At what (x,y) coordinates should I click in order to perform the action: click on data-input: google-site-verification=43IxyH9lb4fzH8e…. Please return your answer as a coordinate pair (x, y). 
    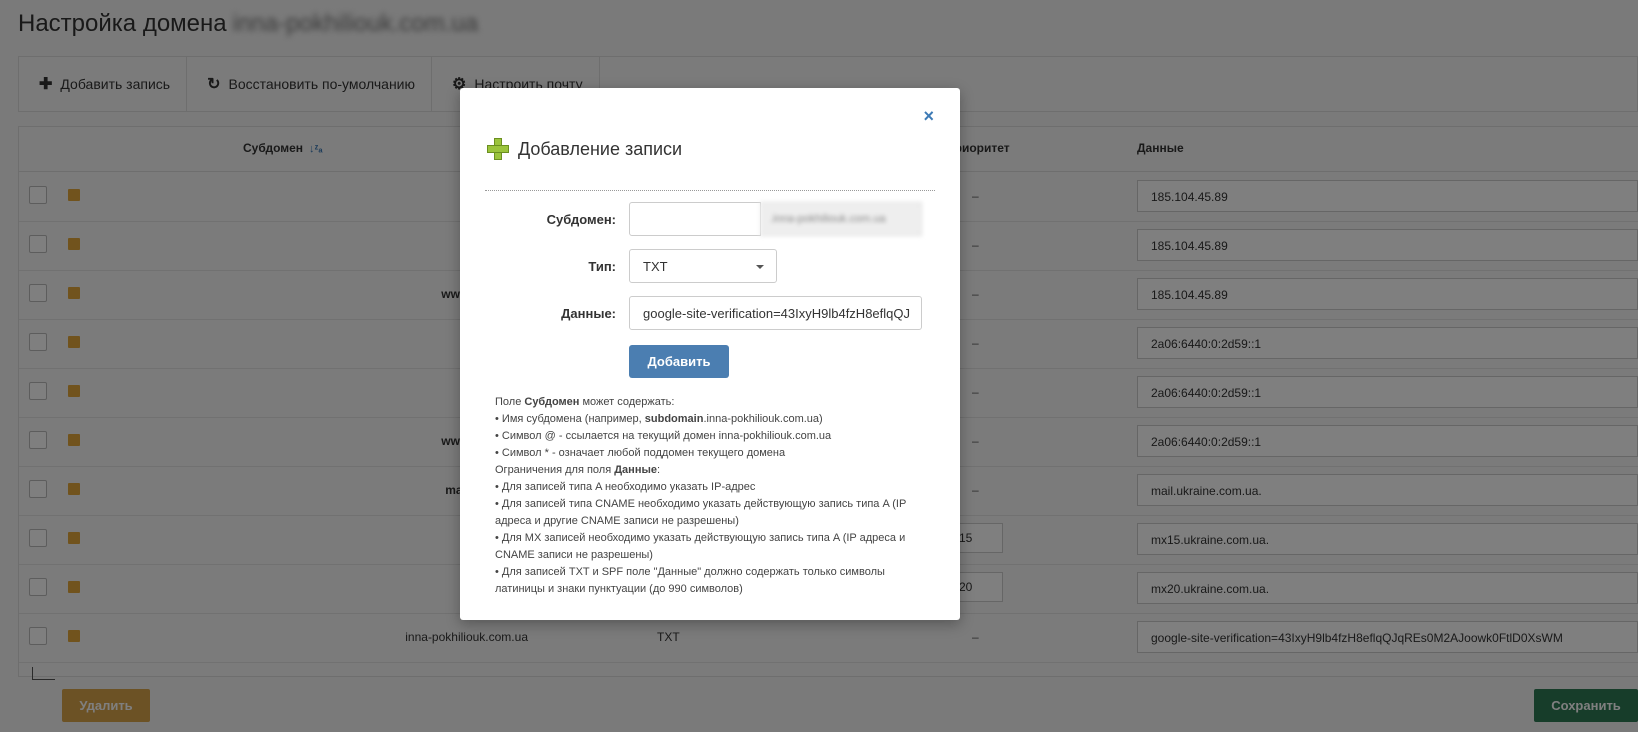
    Looking at the image, I should click on (775, 313).